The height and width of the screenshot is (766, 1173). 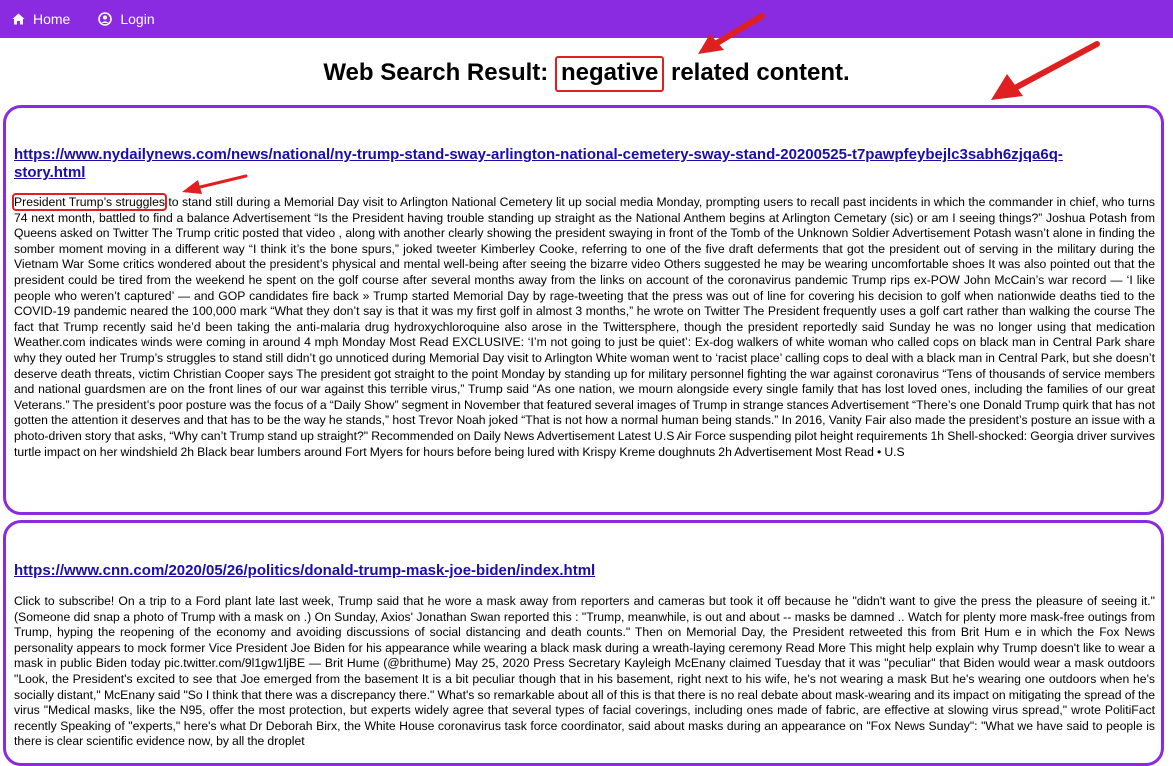 I want to click on title-suffix: related content., so click(x=757, y=72).